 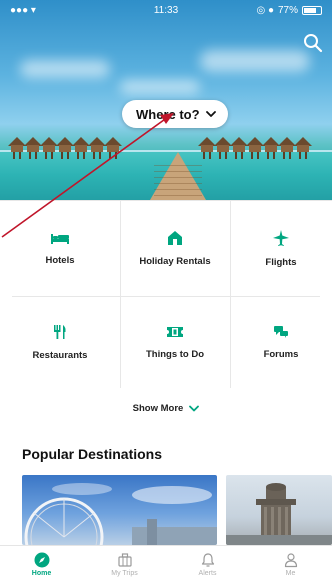 I want to click on bungalow-row-left, so click(x=65, y=148).